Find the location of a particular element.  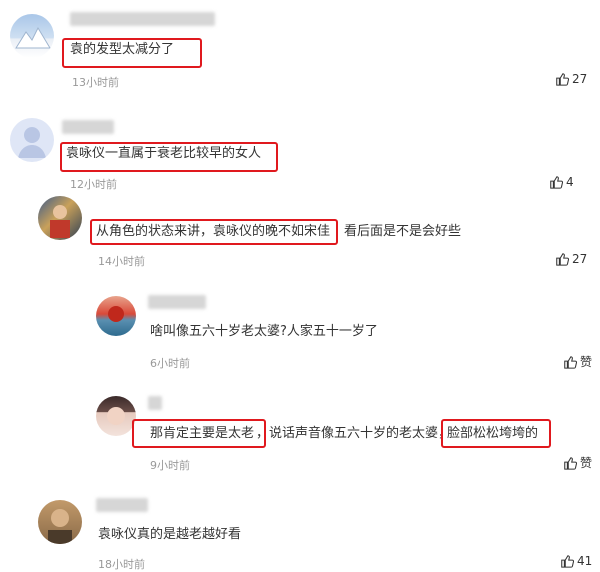

comment-time: 9小时前 is located at coordinates (170, 465).